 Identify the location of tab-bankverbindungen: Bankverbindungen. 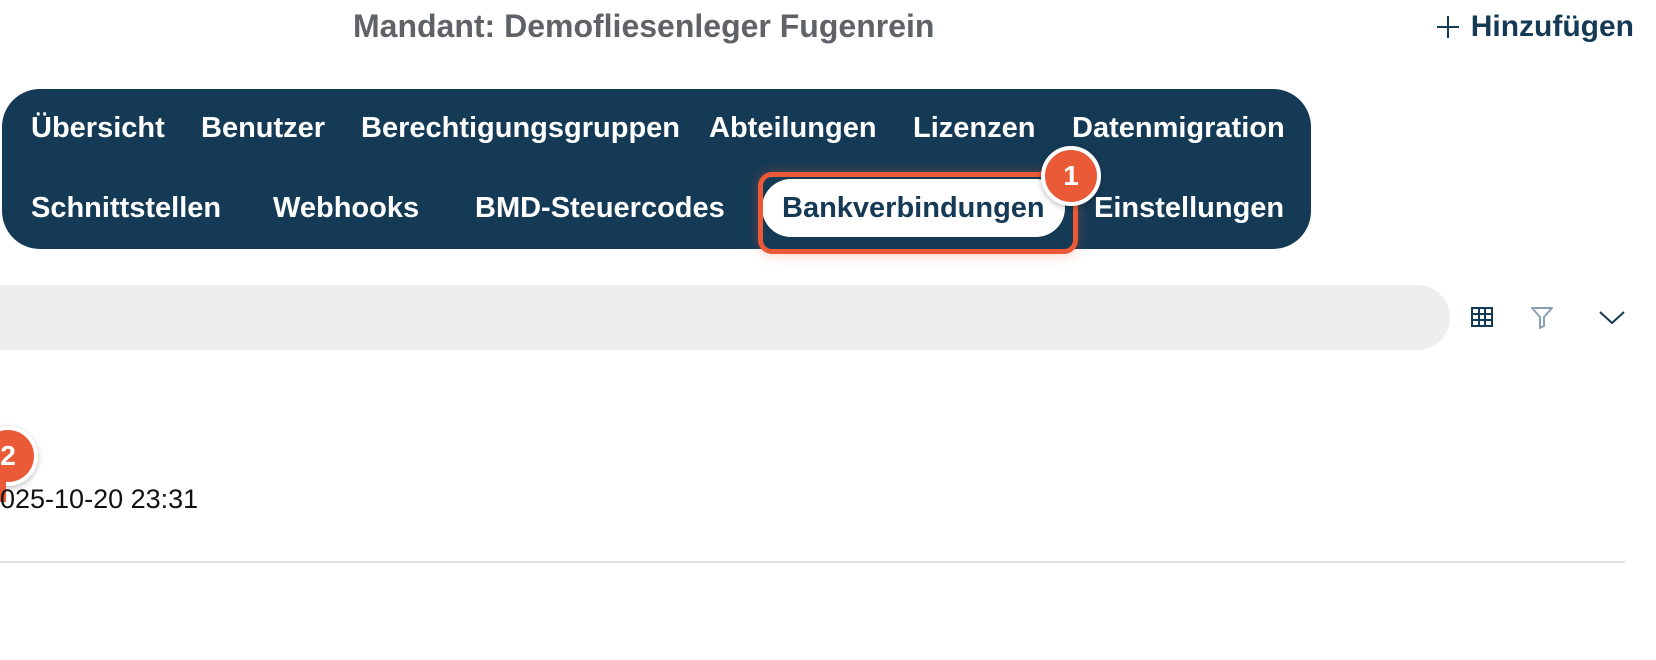
(913, 208).